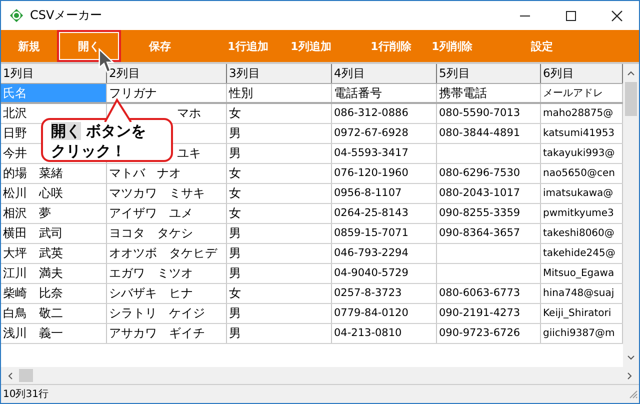 The height and width of the screenshot is (404, 640). What do you see at coordinates (279, 73) in the screenshot?
I see `column-header: 3列目` at bounding box center [279, 73].